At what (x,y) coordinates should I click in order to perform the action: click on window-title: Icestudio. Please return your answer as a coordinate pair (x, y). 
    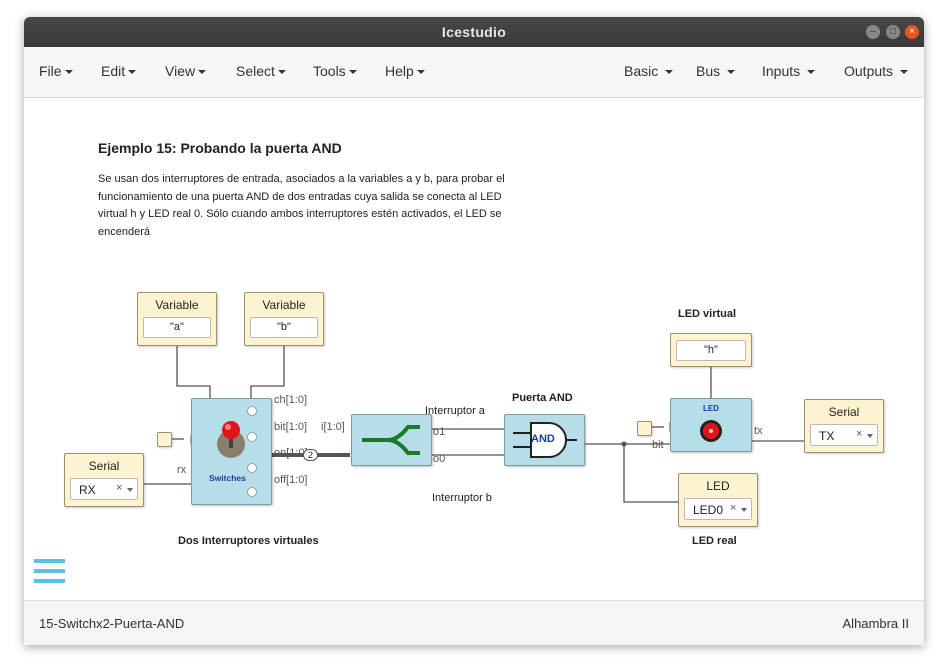
    Looking at the image, I should click on (474, 32).